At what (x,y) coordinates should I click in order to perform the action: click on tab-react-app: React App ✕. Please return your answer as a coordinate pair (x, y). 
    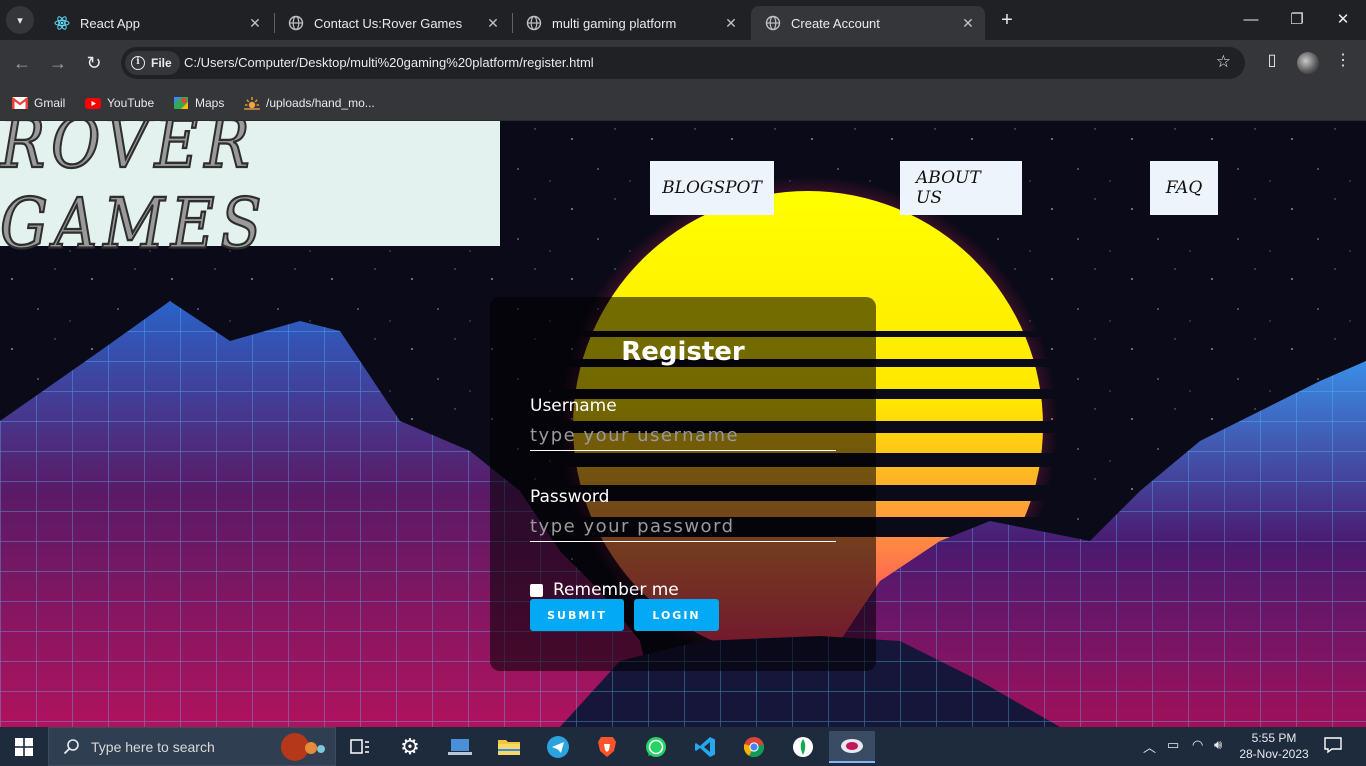
    Looking at the image, I should click on (156, 23).